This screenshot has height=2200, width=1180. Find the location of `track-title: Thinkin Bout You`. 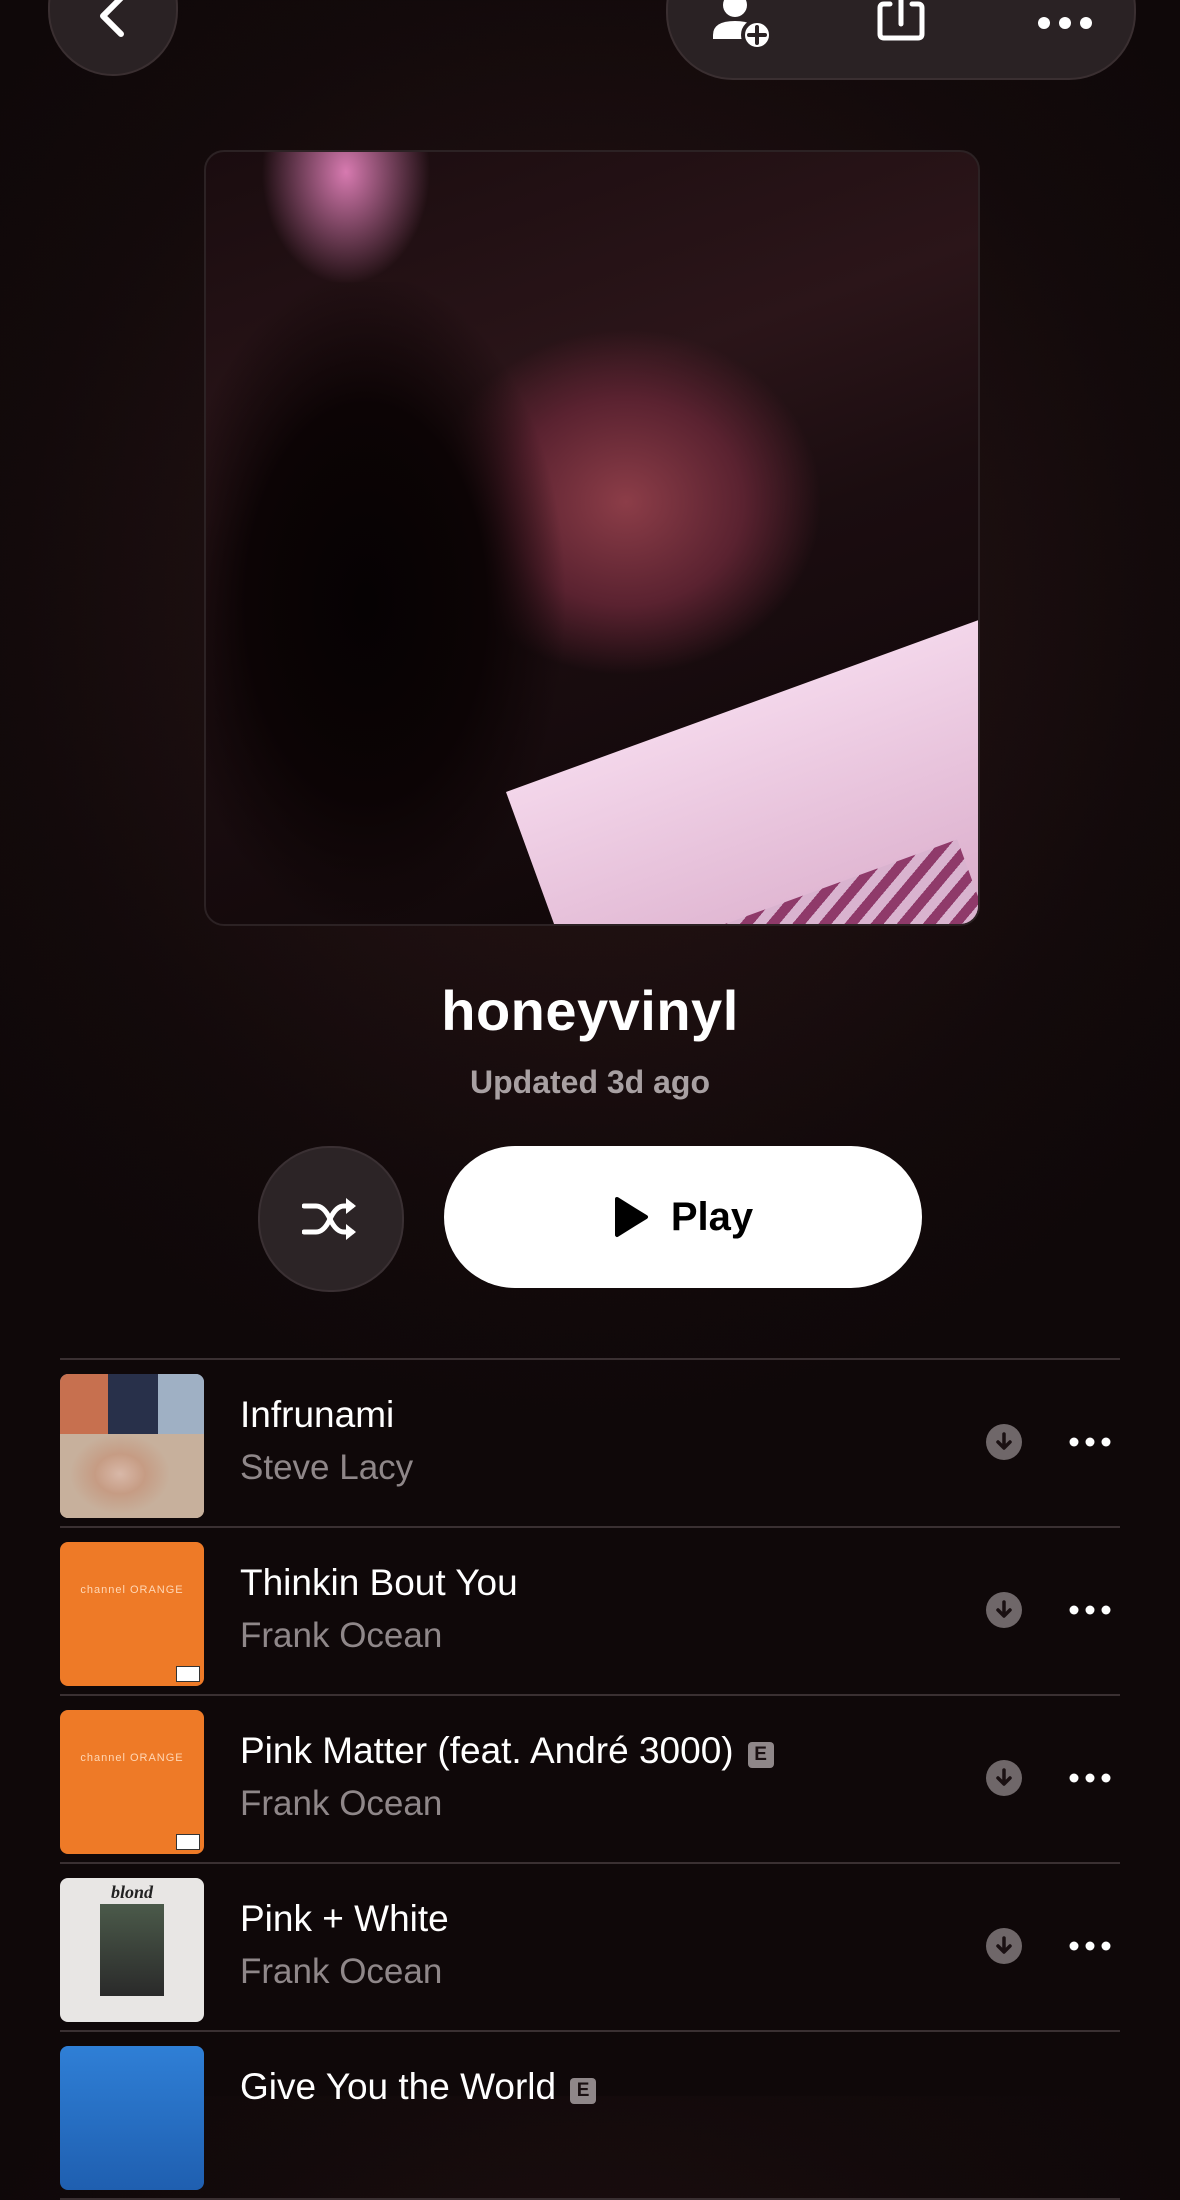

track-title: Thinkin Bout You is located at coordinates (379, 1582).